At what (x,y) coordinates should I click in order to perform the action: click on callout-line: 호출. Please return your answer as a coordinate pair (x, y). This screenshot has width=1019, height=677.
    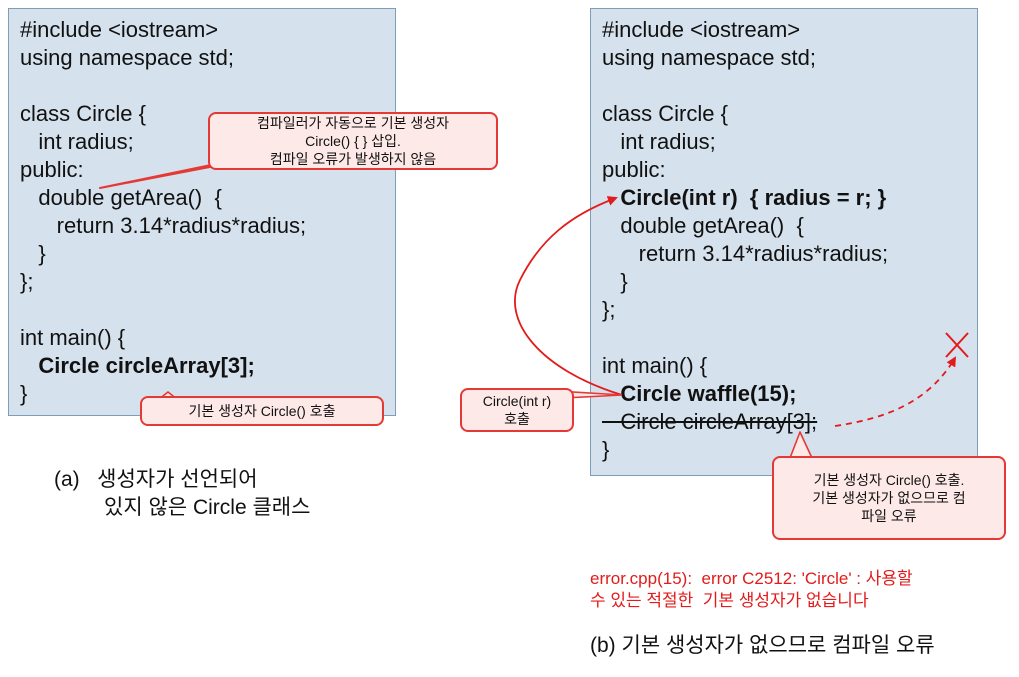
    Looking at the image, I should click on (517, 419).